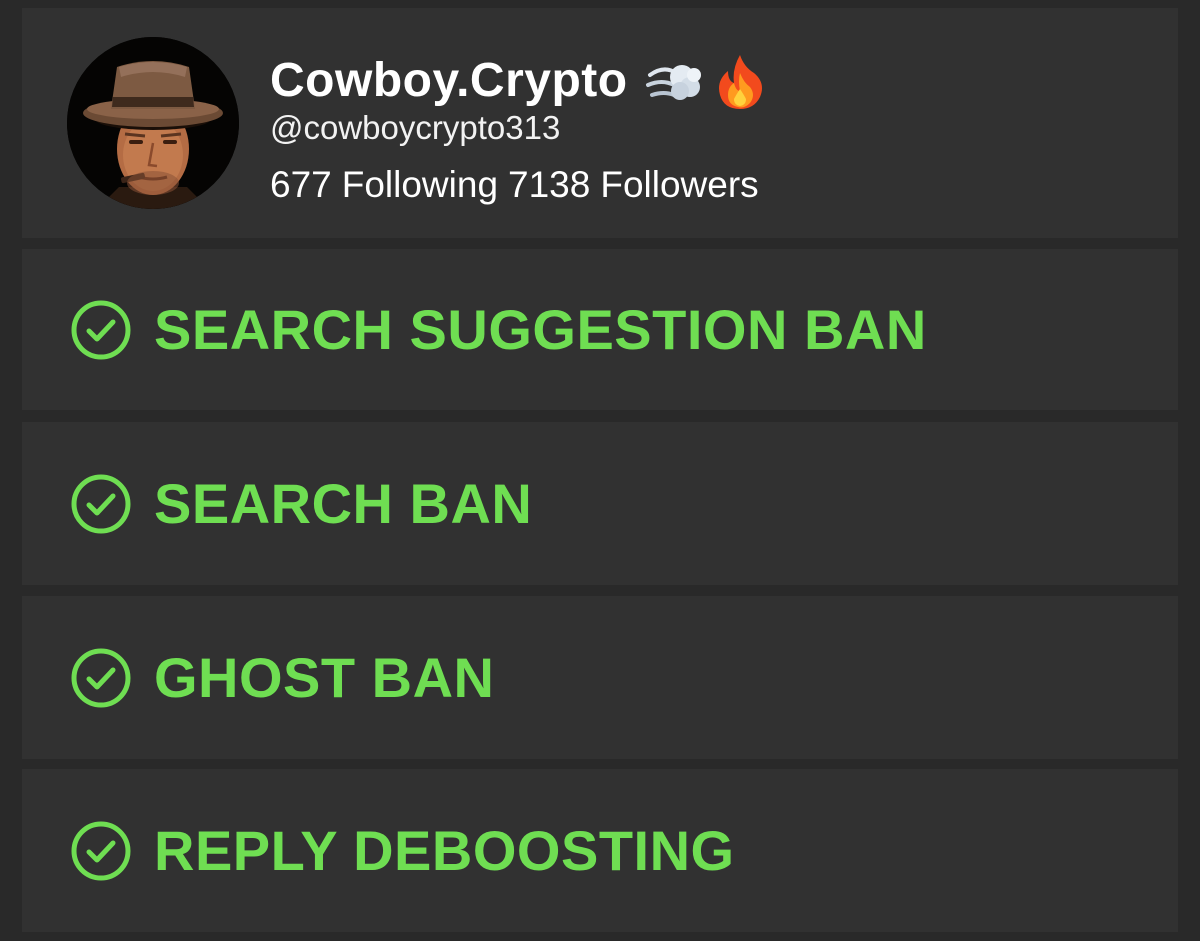 This screenshot has width=1200, height=941. I want to click on following-count: 677, so click(301, 184).